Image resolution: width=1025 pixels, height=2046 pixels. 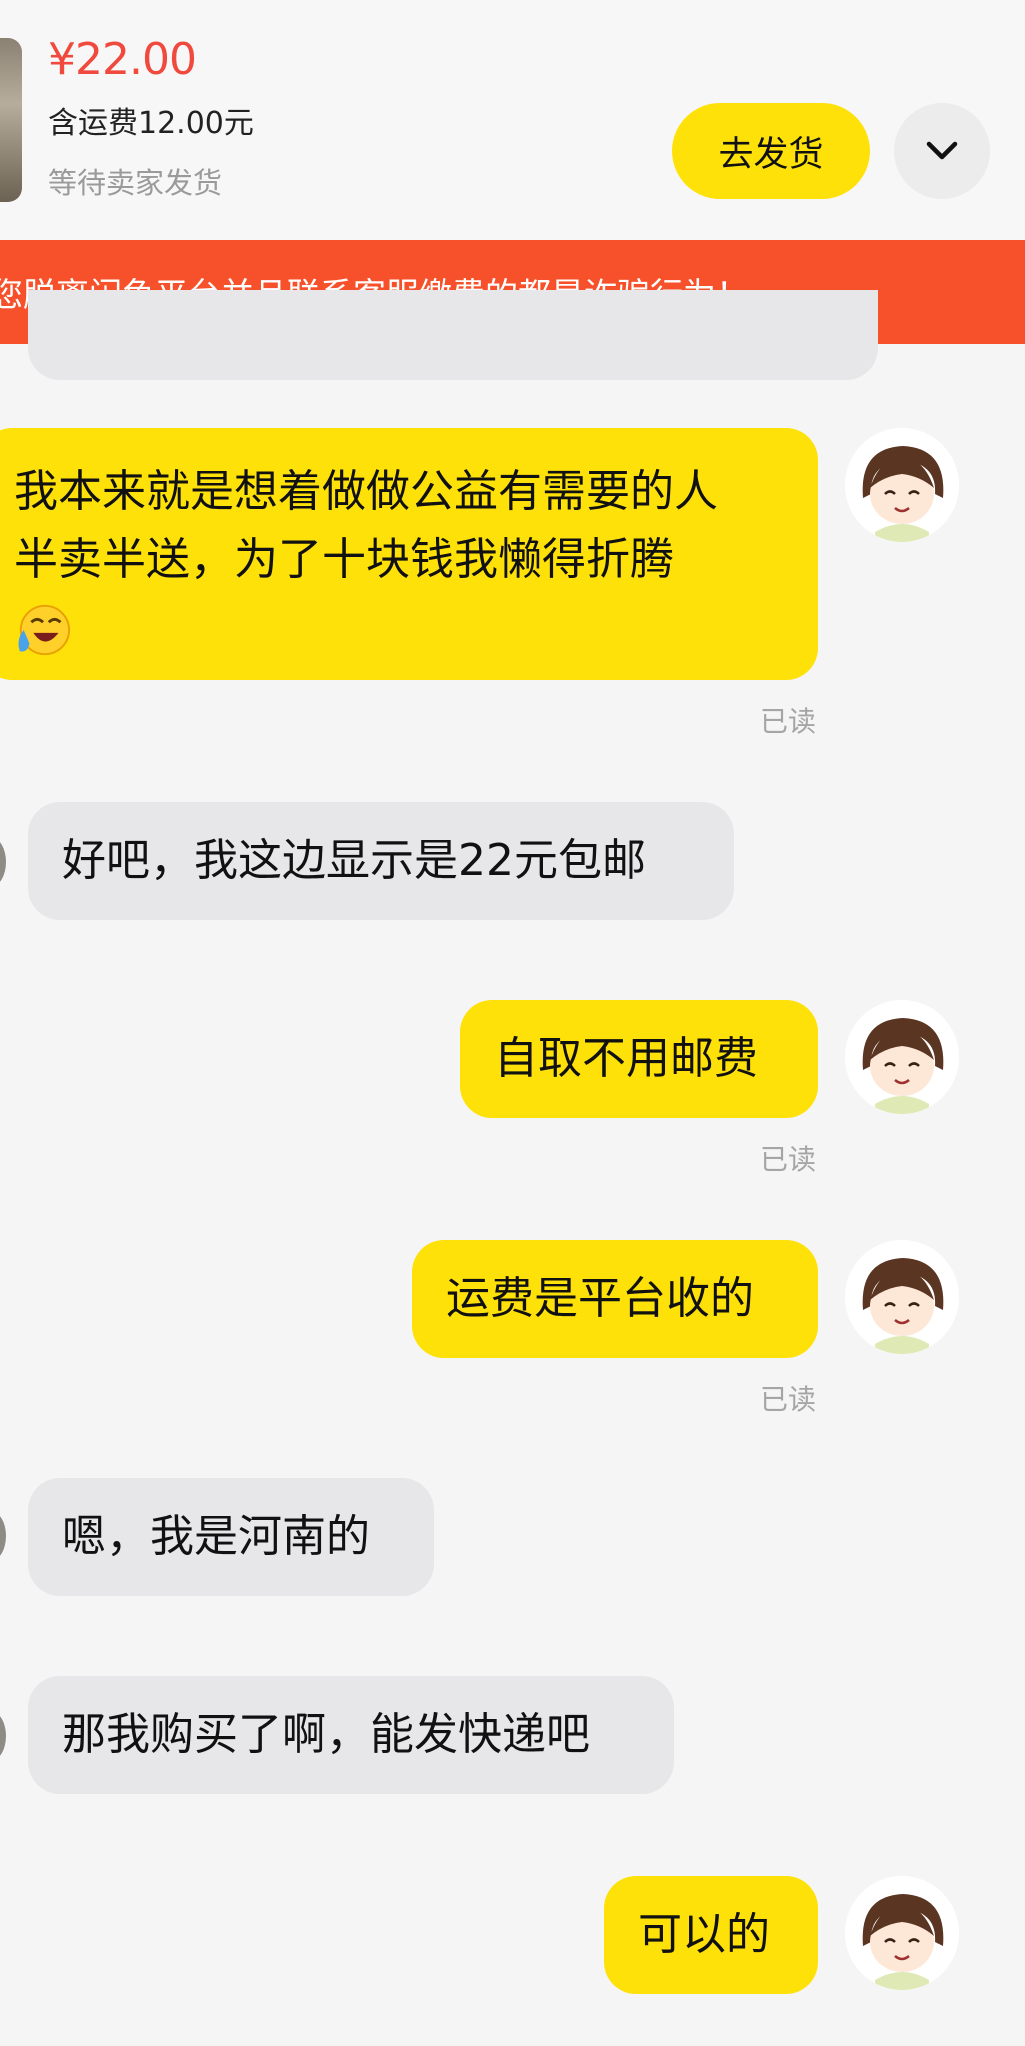 What do you see at coordinates (600, 1298) in the screenshot?
I see `message-text: 运费是平台收的` at bounding box center [600, 1298].